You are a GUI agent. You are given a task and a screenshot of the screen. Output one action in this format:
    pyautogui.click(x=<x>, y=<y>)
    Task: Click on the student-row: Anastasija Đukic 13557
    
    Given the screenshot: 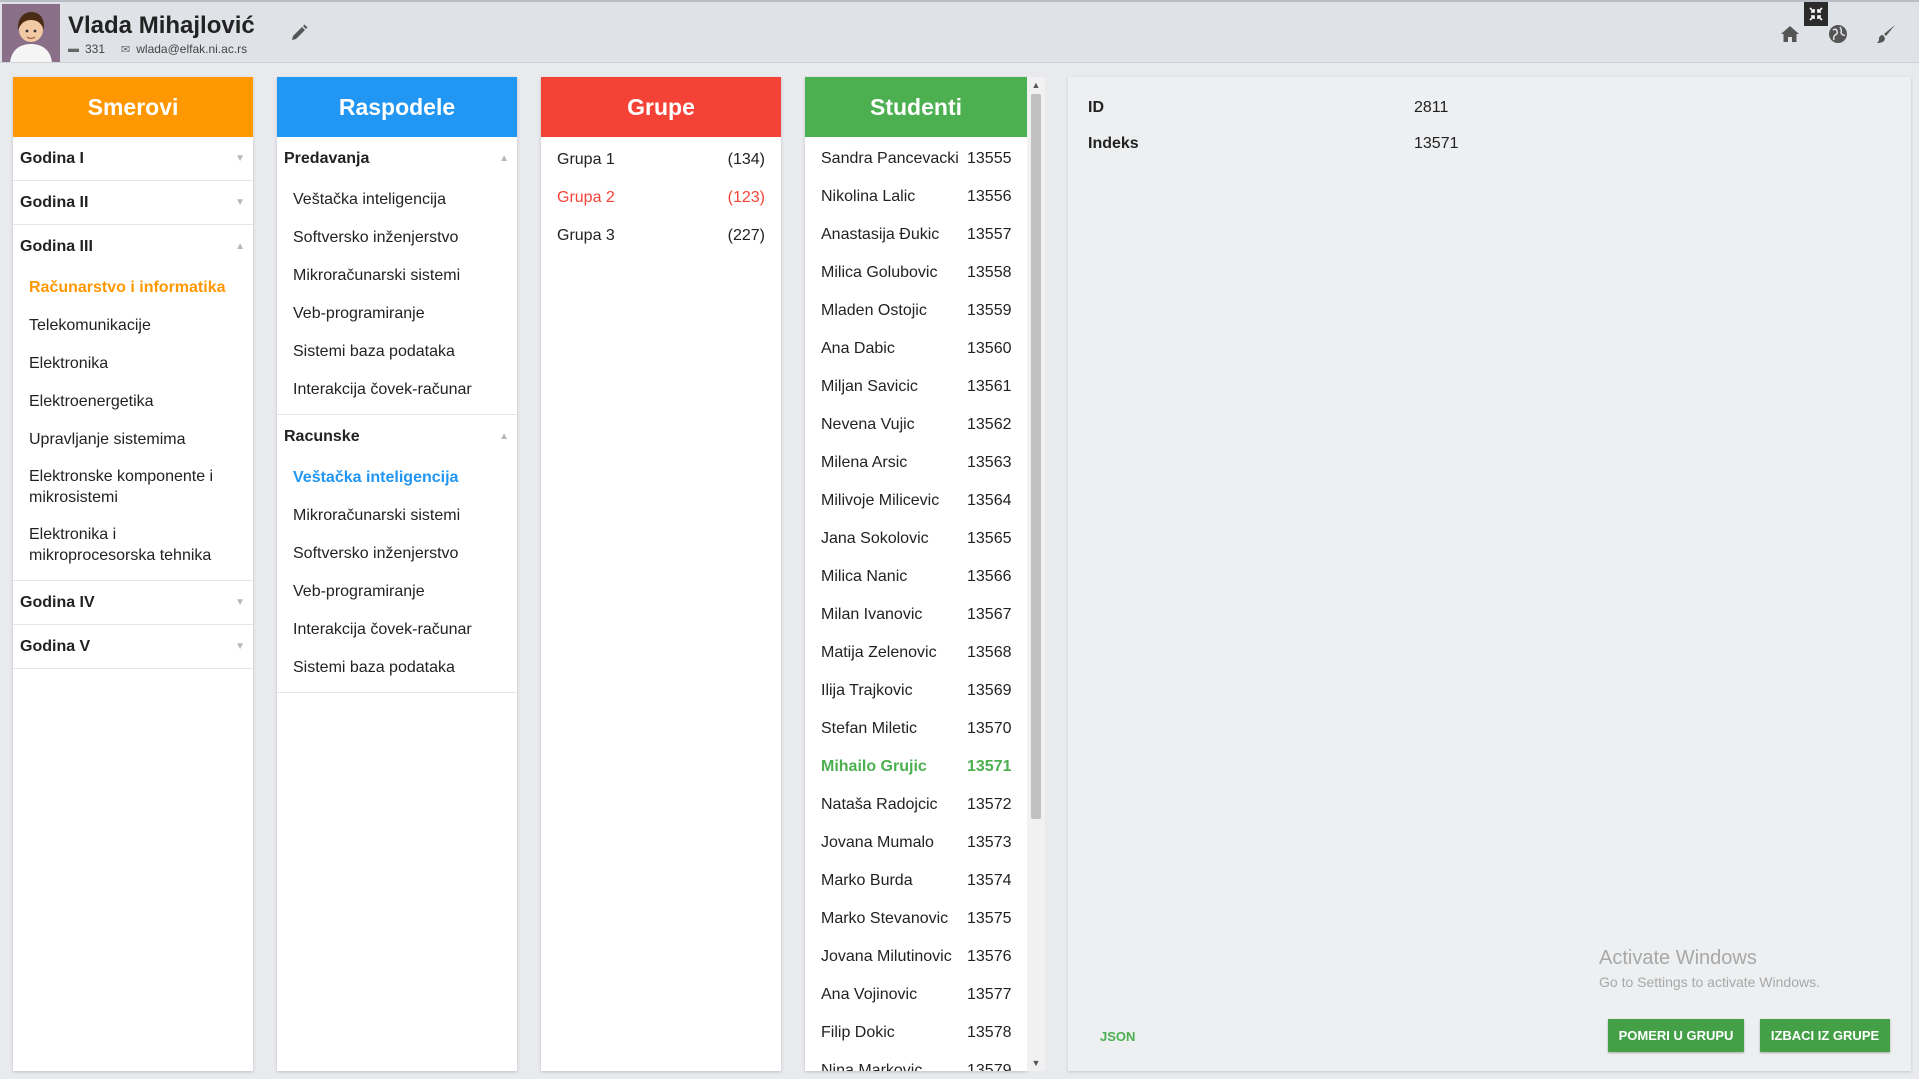 What is the action you would take?
    pyautogui.click(x=916, y=235)
    